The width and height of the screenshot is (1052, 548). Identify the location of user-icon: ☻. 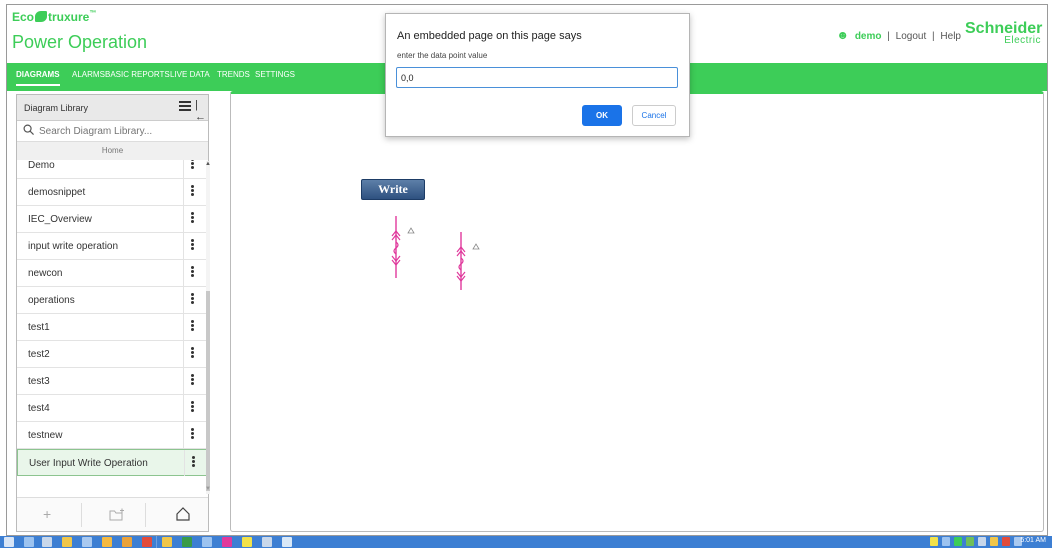
(843, 35).